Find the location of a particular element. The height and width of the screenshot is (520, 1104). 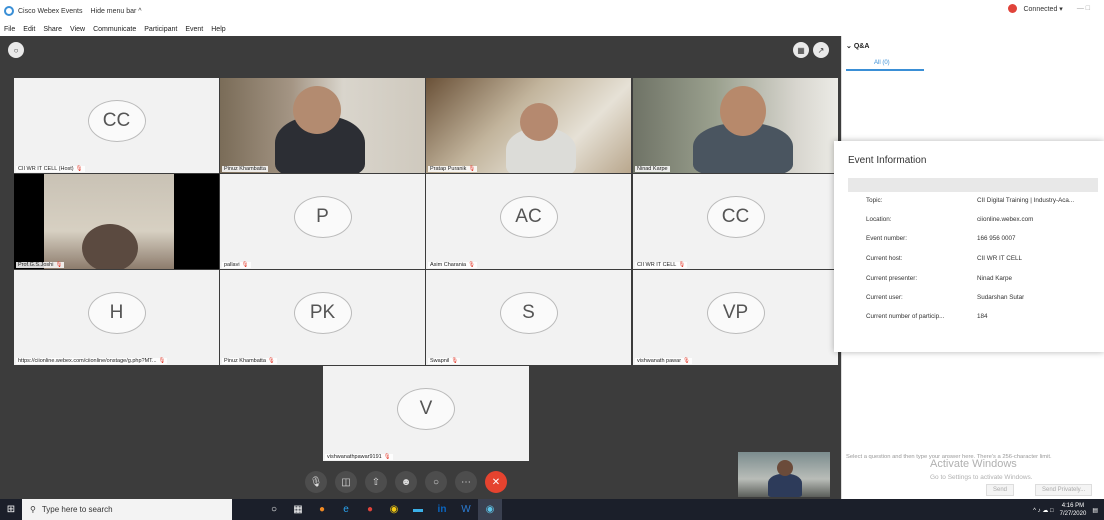

tray-icons: ^ ♪ ☁ □ is located at coordinates (1043, 510).